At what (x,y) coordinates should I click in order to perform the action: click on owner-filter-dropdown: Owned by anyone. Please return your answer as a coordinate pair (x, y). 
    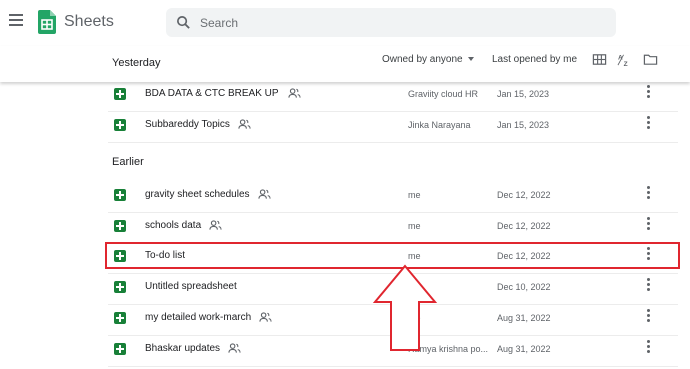
    Looking at the image, I should click on (428, 59).